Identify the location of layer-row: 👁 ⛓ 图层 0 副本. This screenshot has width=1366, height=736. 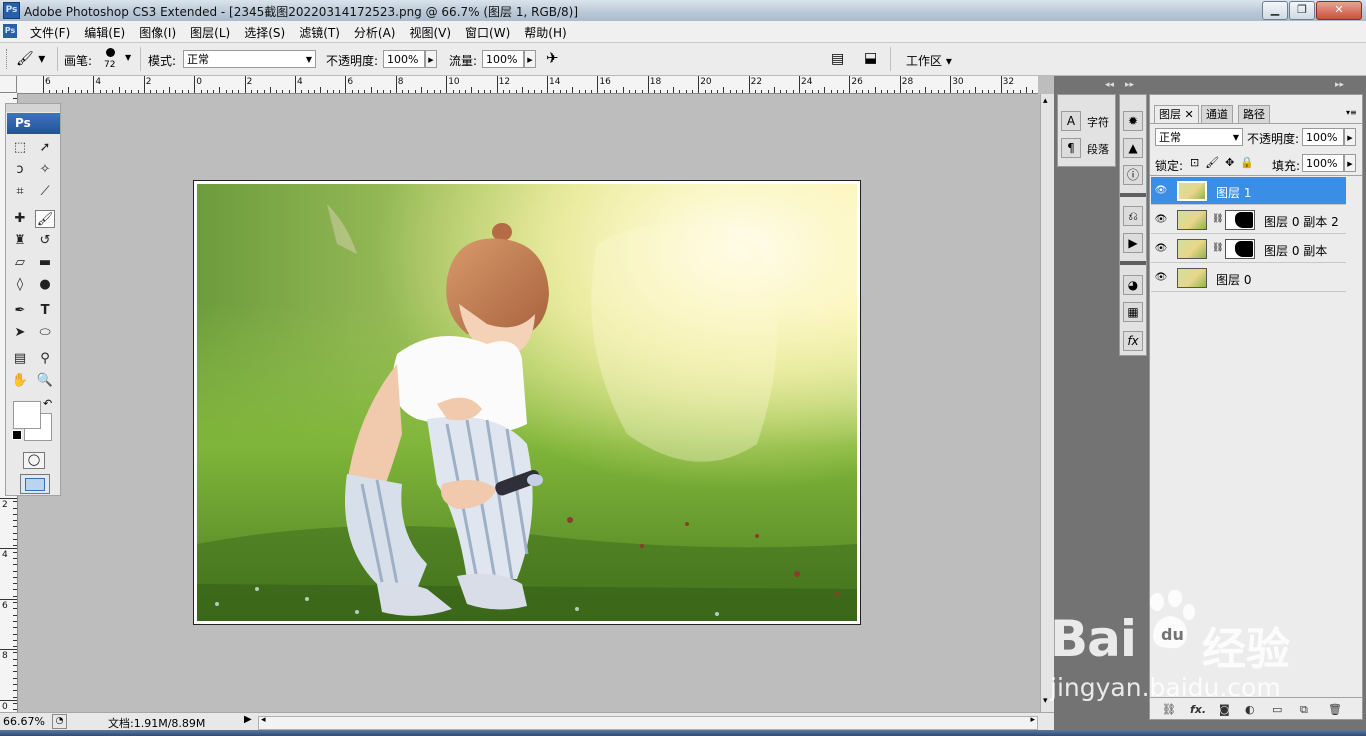
(1248, 249).